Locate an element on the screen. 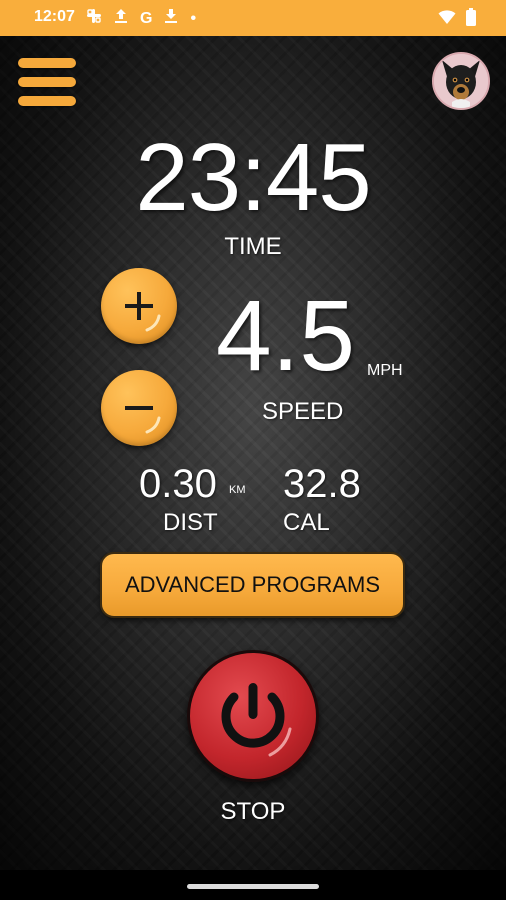 The height and width of the screenshot is (900, 506). navigation-bar is located at coordinates (253, 885).